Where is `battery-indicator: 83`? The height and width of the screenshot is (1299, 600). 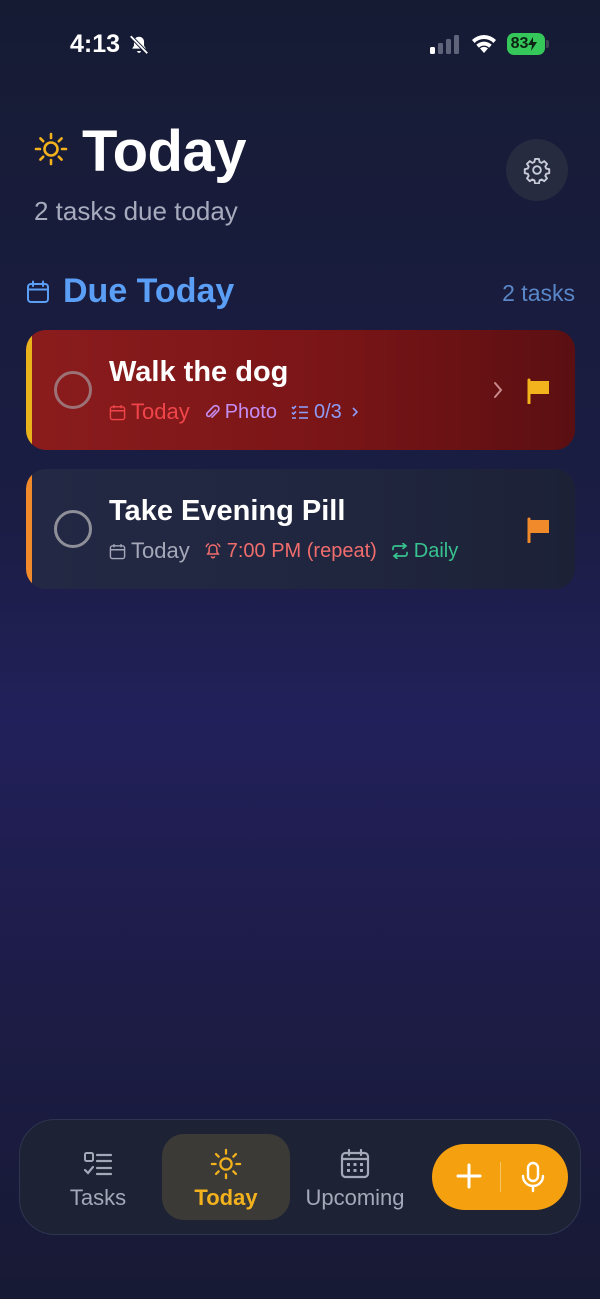 battery-indicator: 83 is located at coordinates (528, 44).